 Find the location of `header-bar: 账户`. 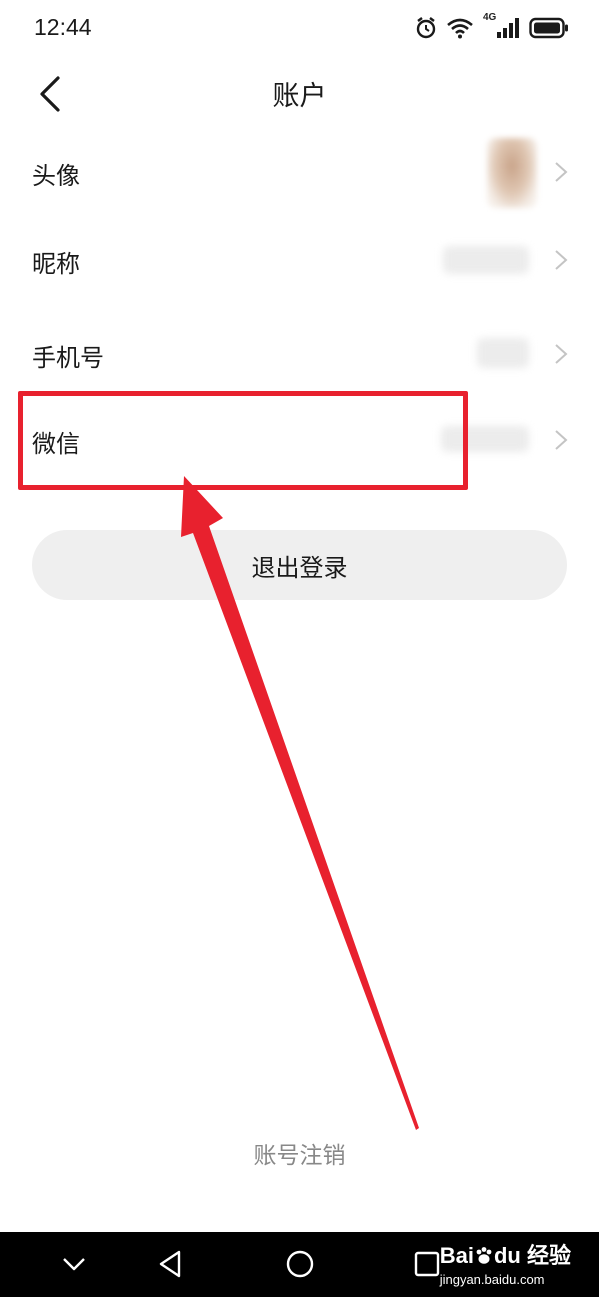

header-bar: 账户 is located at coordinates (299, 93).